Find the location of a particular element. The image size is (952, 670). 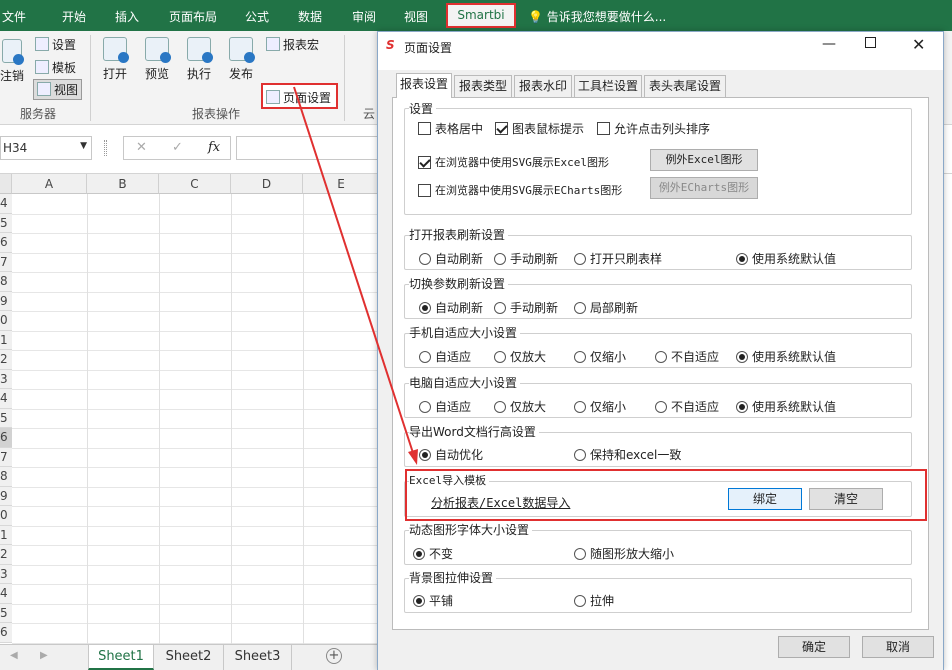

publish-button: 发布 is located at coordinates (241, 59).